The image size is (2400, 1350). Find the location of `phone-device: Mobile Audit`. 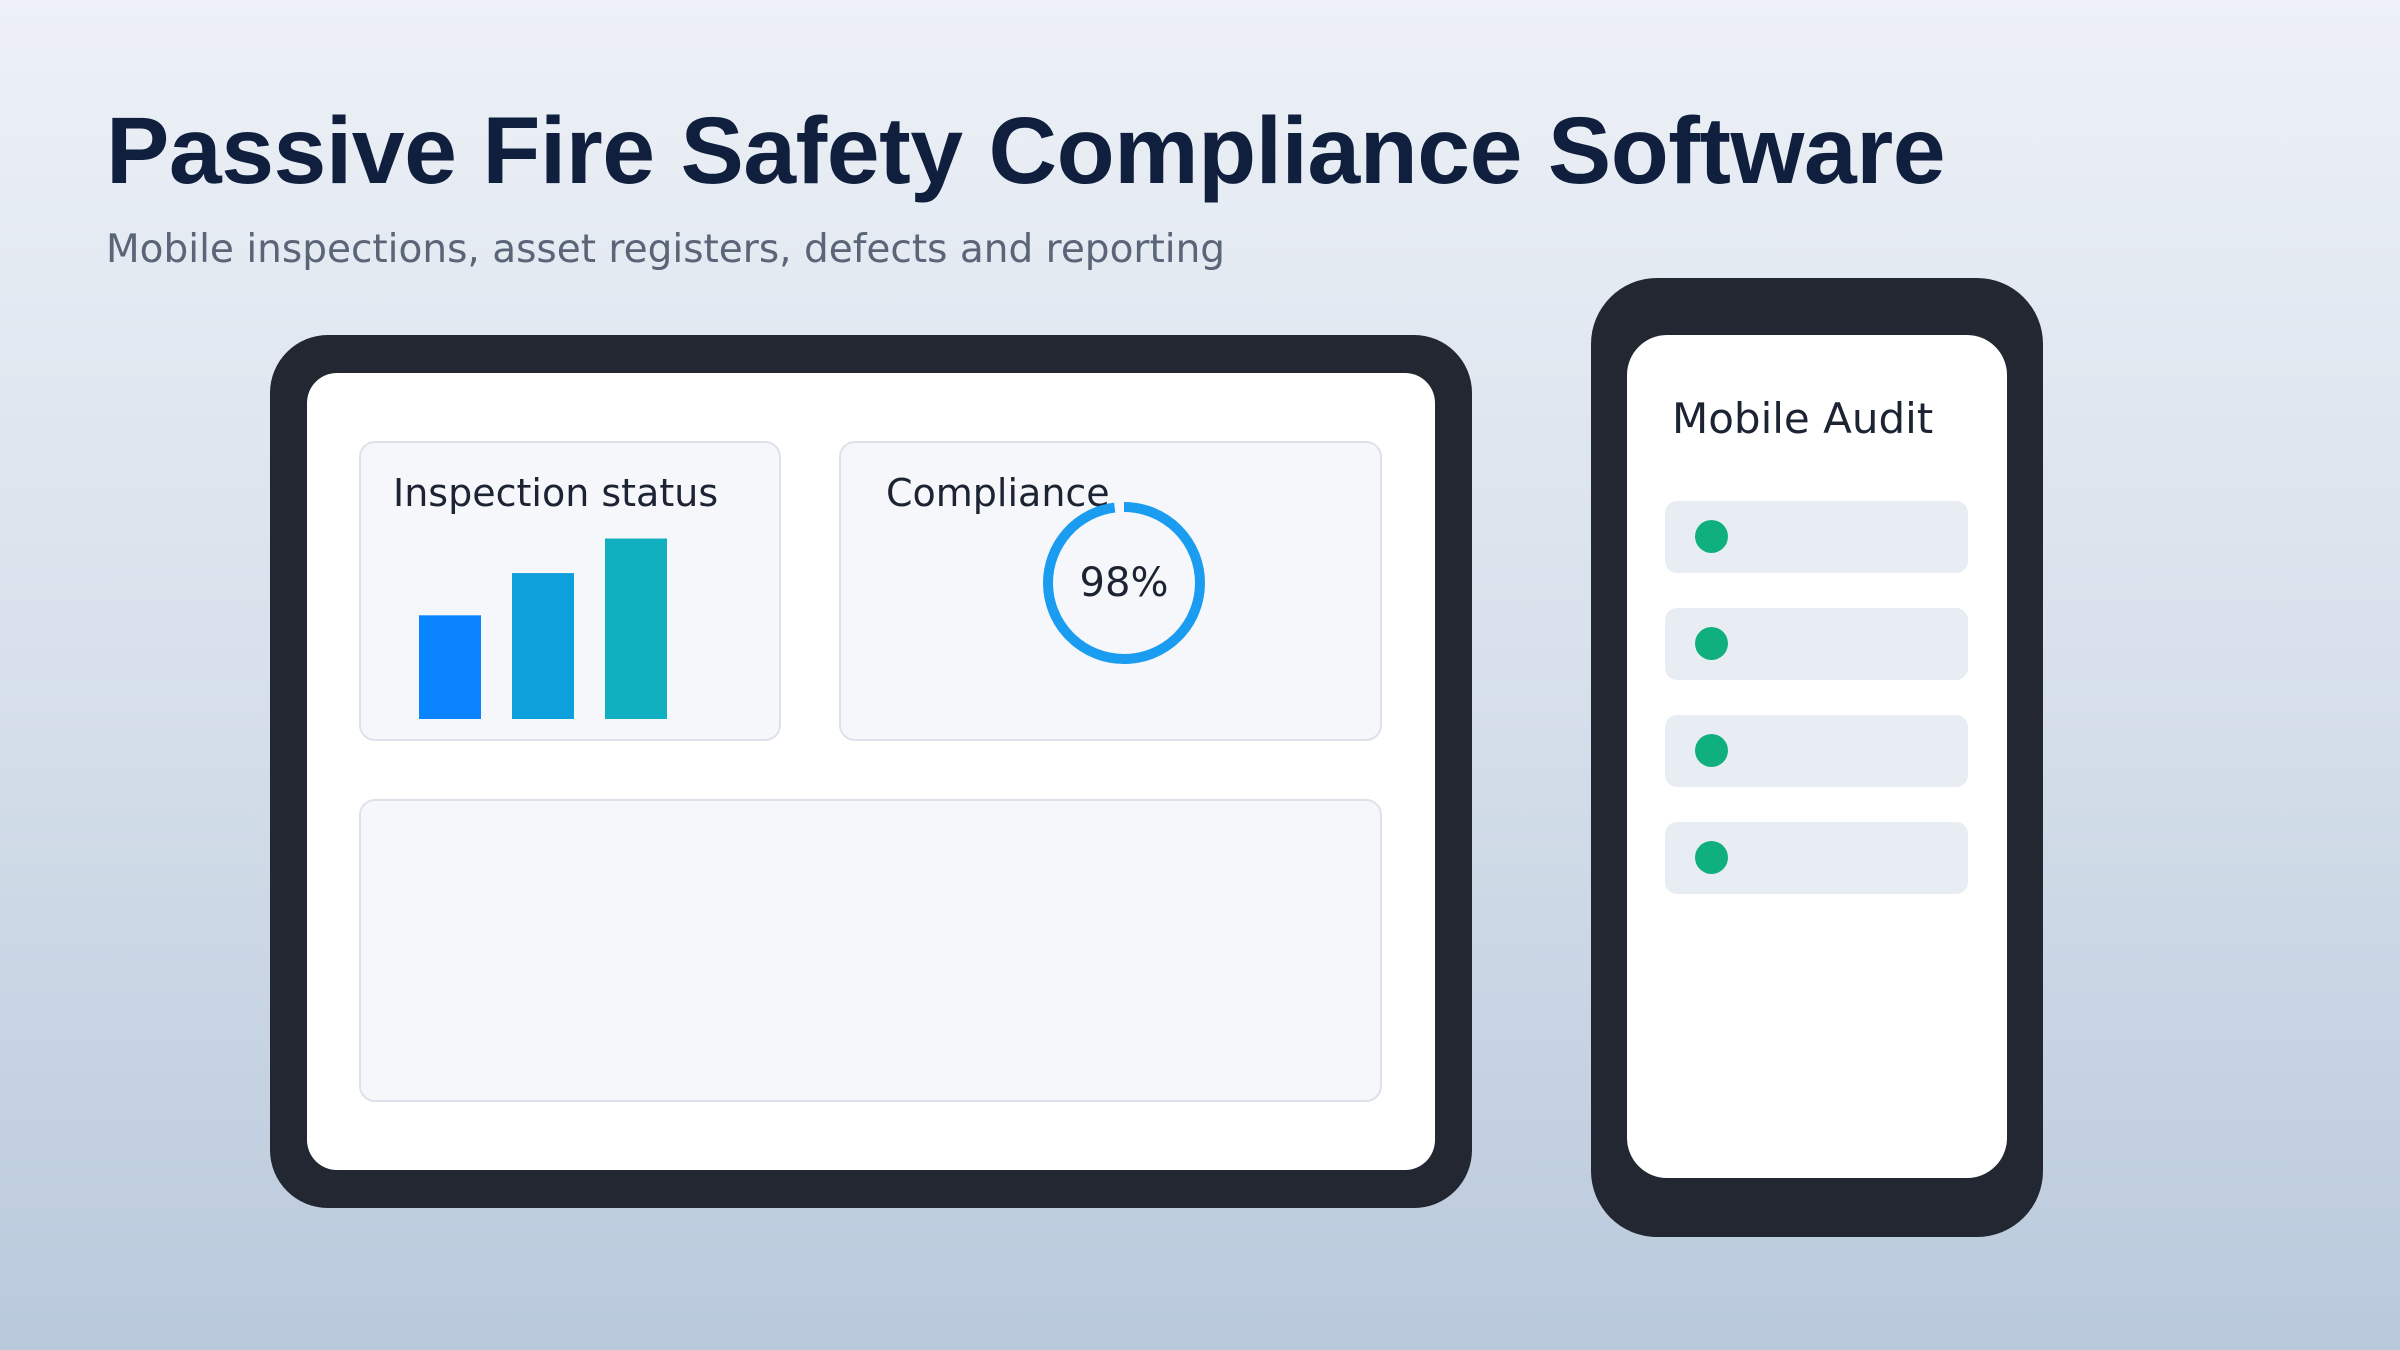

phone-device: Mobile Audit is located at coordinates (1817, 757).